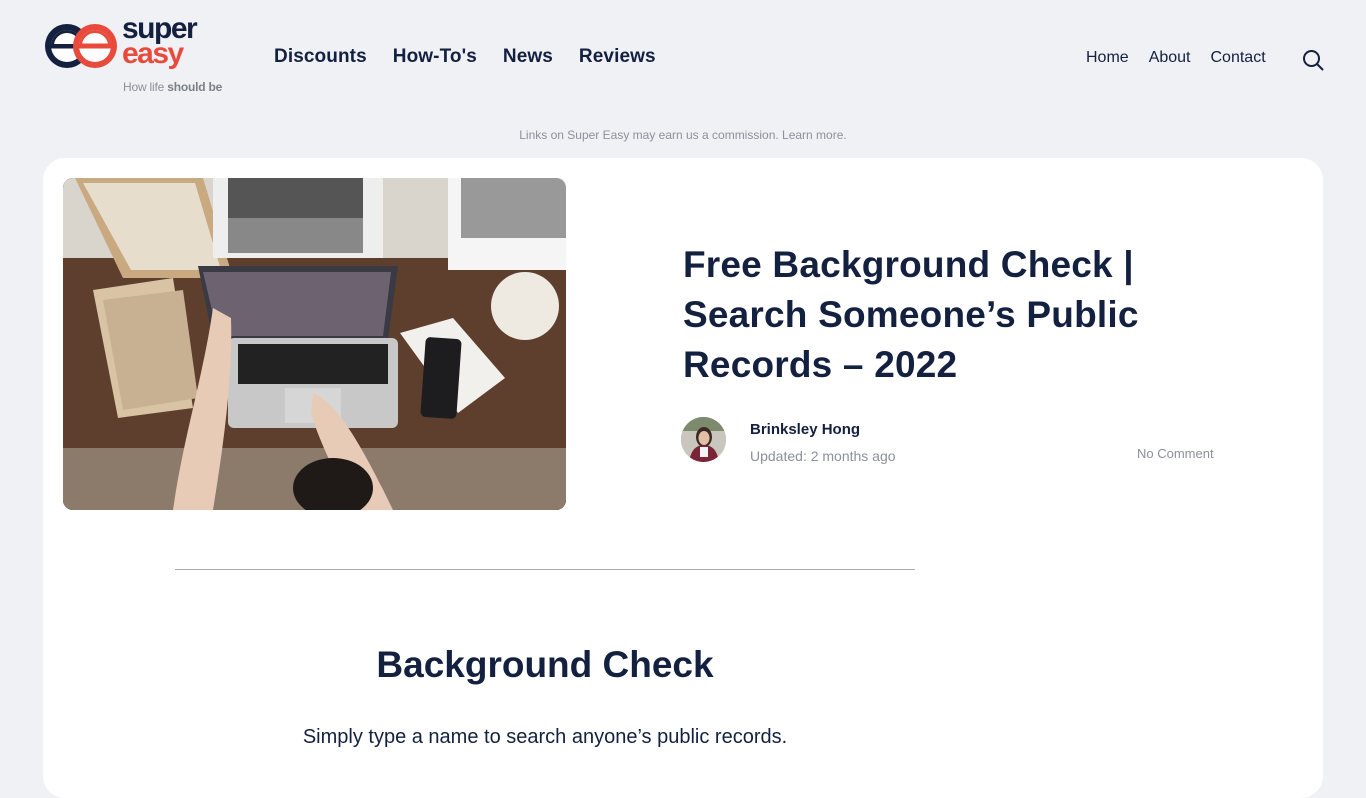 The image size is (1366, 798). What do you see at coordinates (1170, 58) in the screenshot?
I see `nav-about: About` at bounding box center [1170, 58].